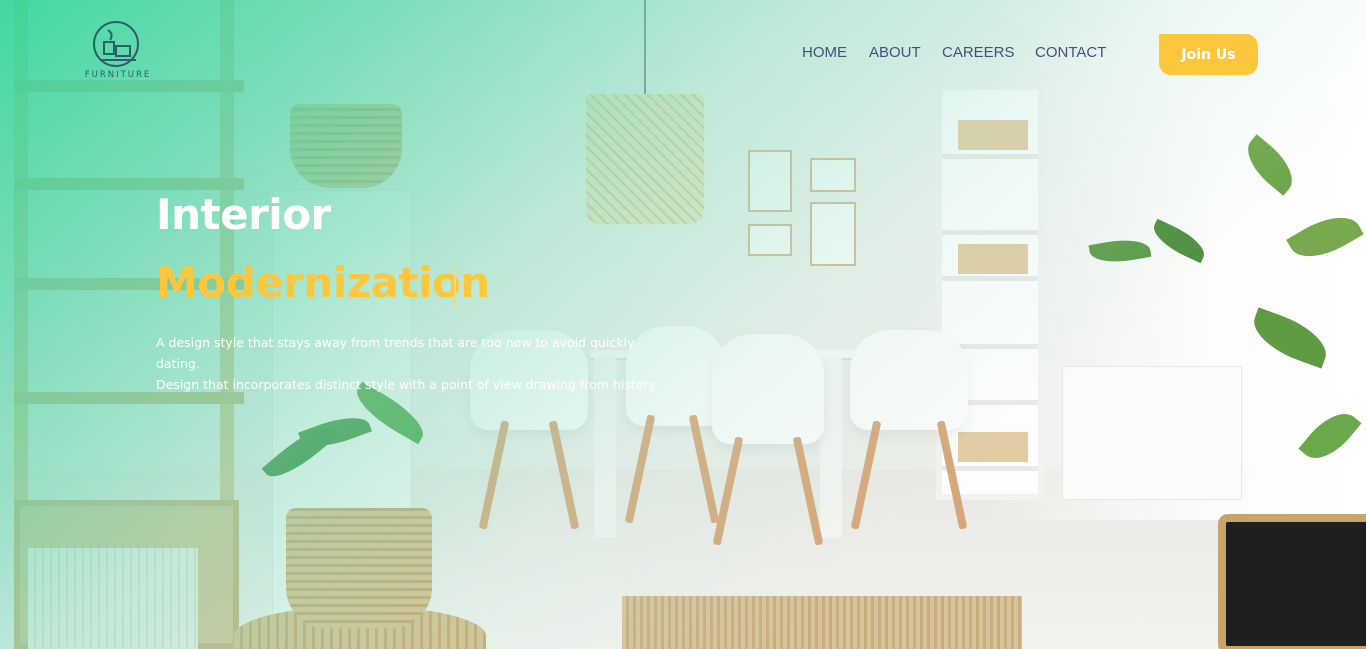 The height and width of the screenshot is (649, 1366). I want to click on nav-about: ABOUT, so click(895, 52).